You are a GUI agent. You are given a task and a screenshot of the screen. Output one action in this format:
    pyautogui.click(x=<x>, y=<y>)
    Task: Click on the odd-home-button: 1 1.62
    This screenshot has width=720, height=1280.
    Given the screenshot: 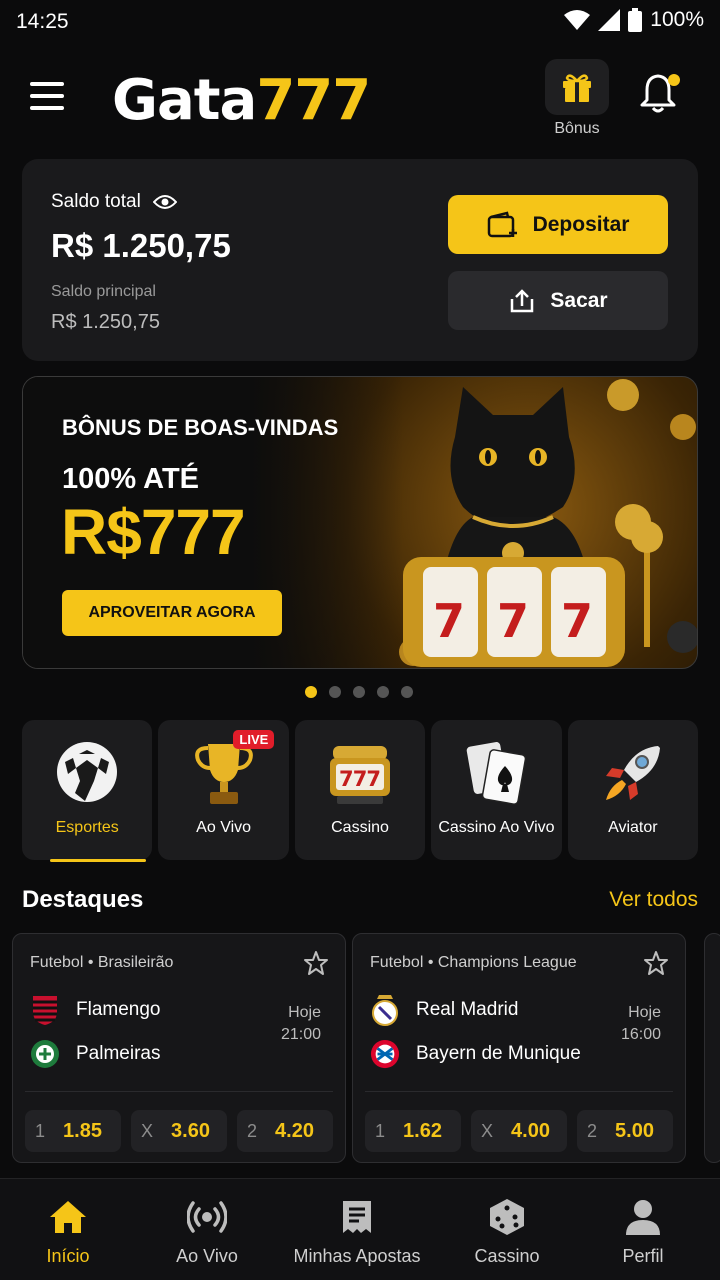 What is the action you would take?
    pyautogui.click(x=413, y=1131)
    